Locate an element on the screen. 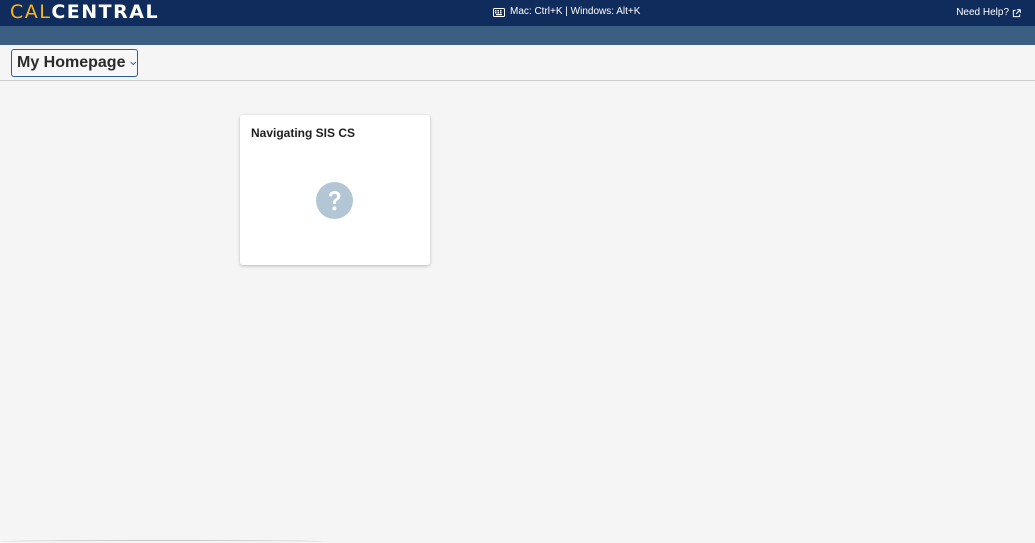  page-header-bar: My Homepage is located at coordinates (517, 63).